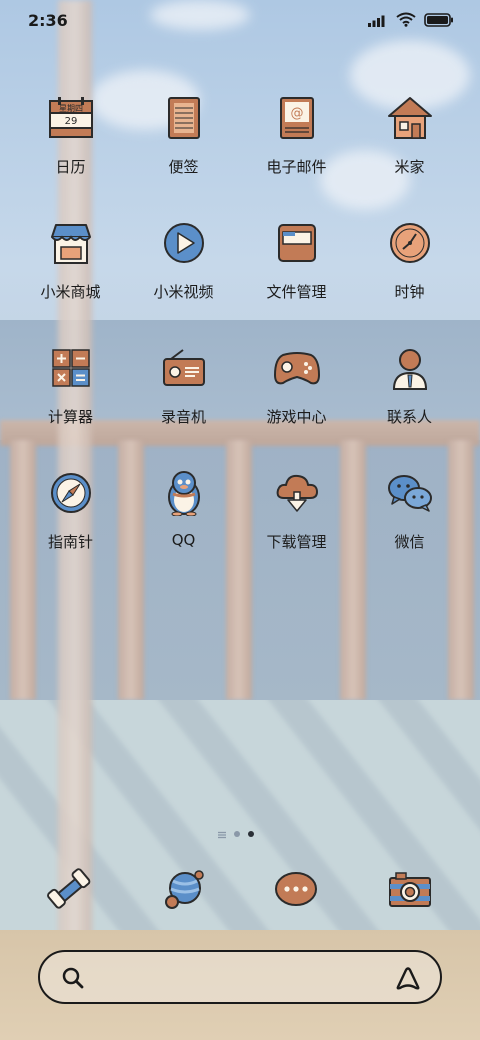 This screenshot has height=1040, width=480. I want to click on app-label: 文件管理, so click(296, 292).